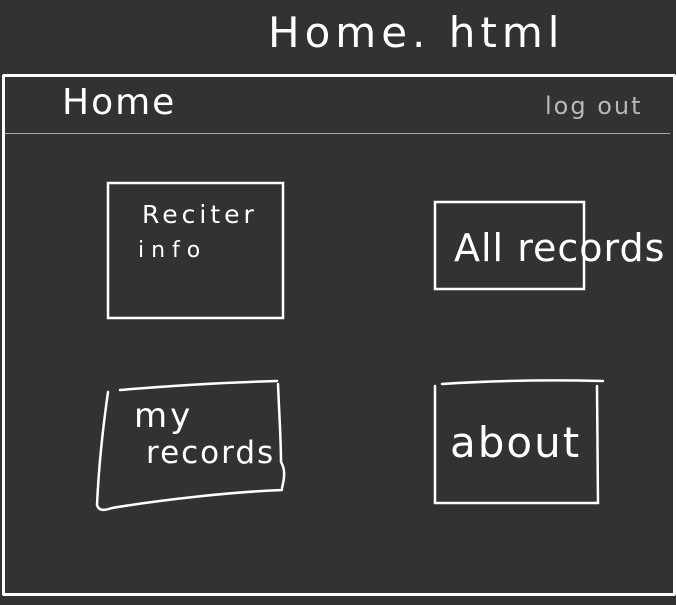 This screenshot has width=676, height=605. What do you see at coordinates (200, 214) in the screenshot?
I see `reciter-info-label-line1: Reciter` at bounding box center [200, 214].